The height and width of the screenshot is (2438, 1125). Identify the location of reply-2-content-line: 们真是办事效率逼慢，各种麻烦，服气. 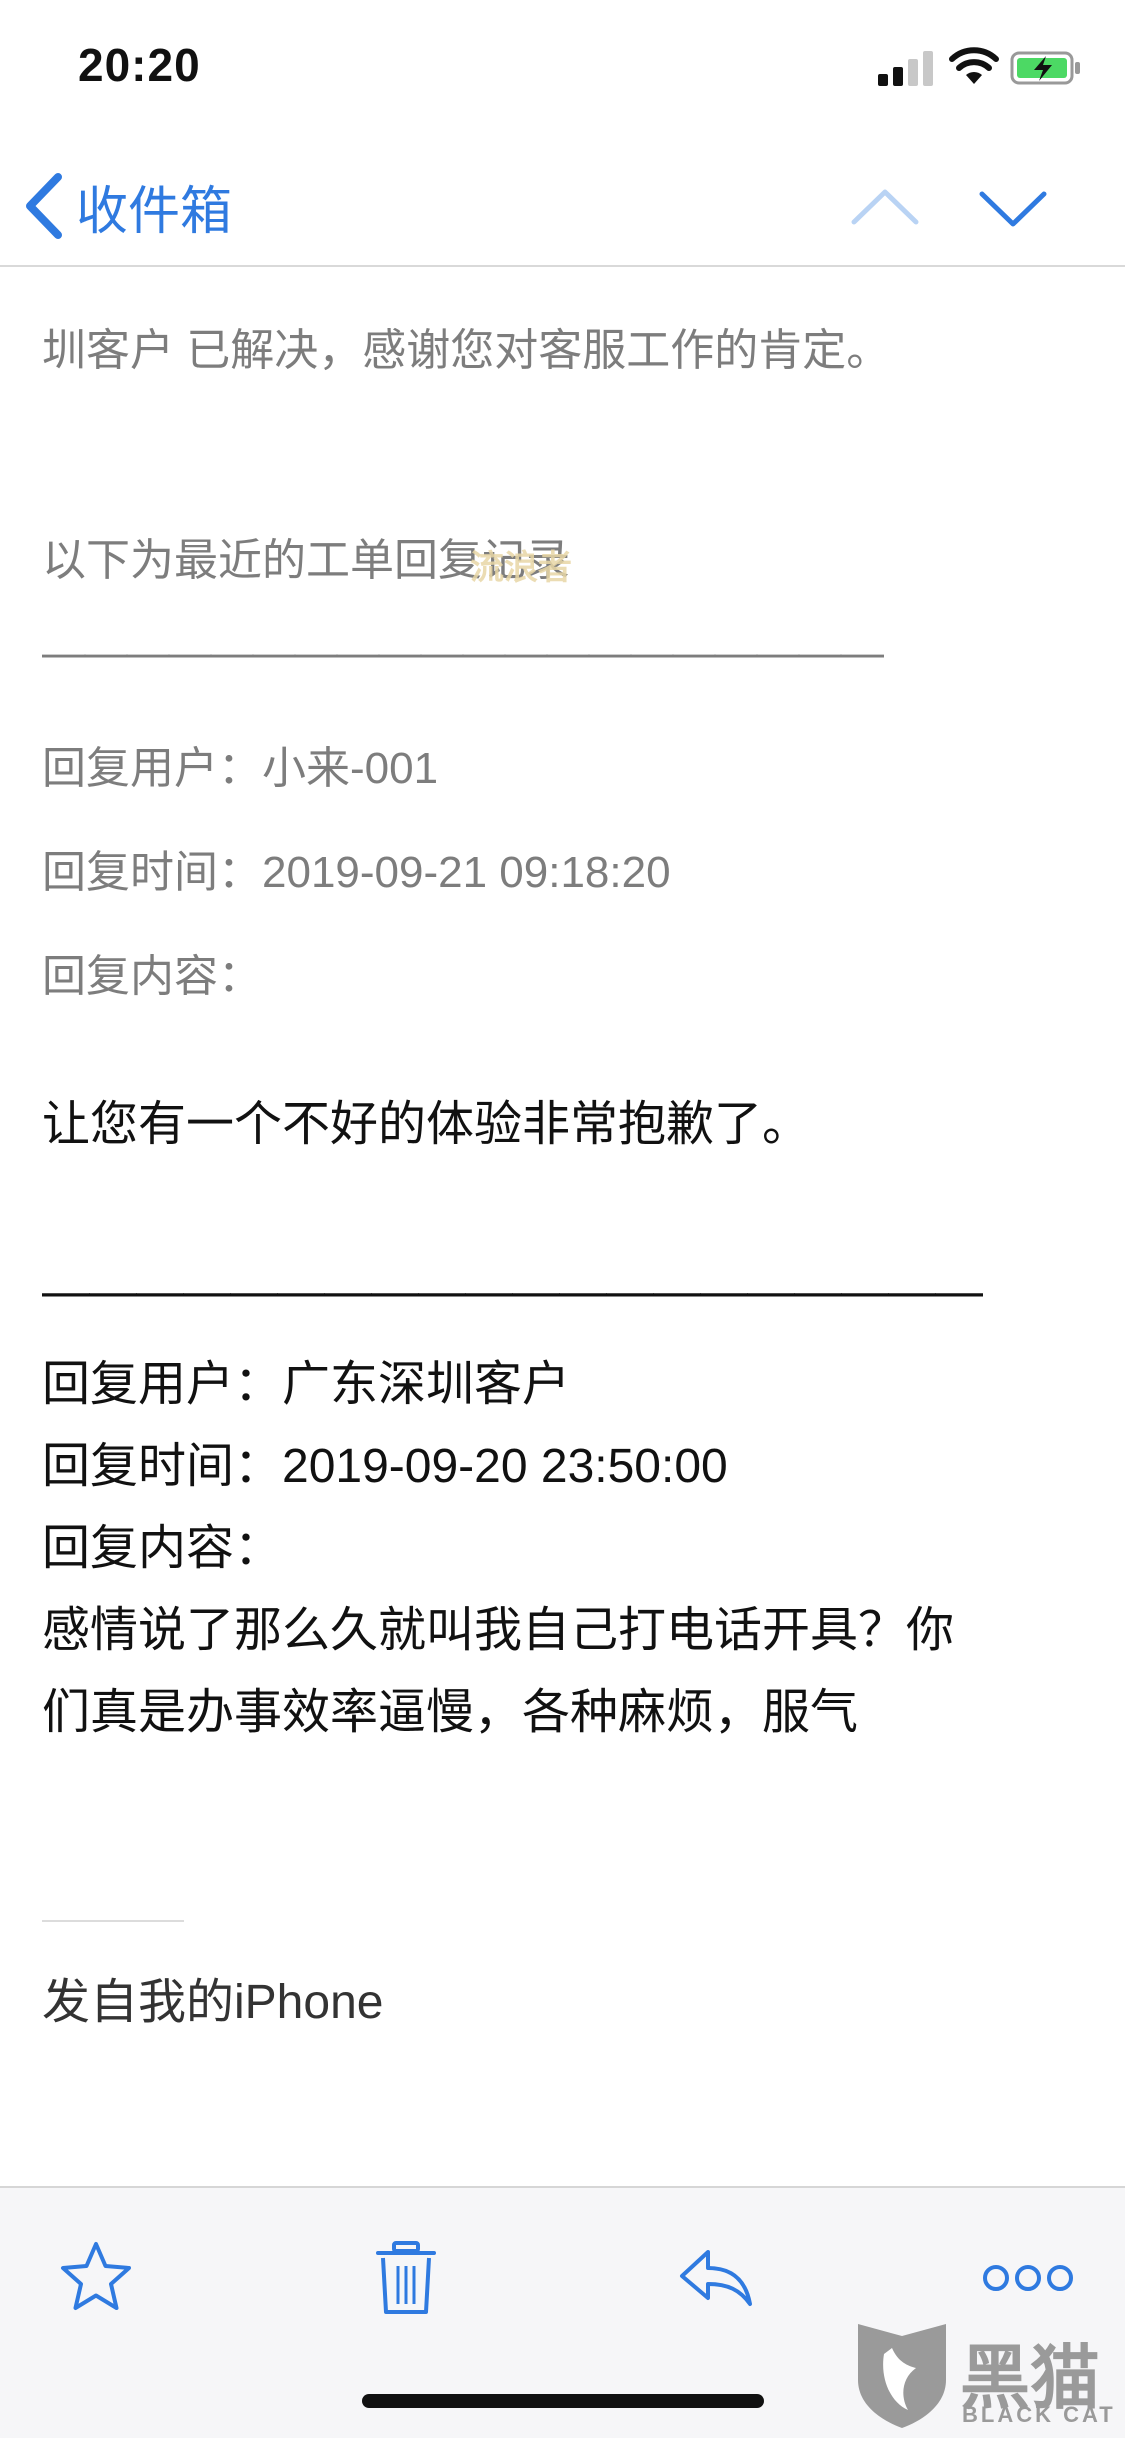
(450, 1712).